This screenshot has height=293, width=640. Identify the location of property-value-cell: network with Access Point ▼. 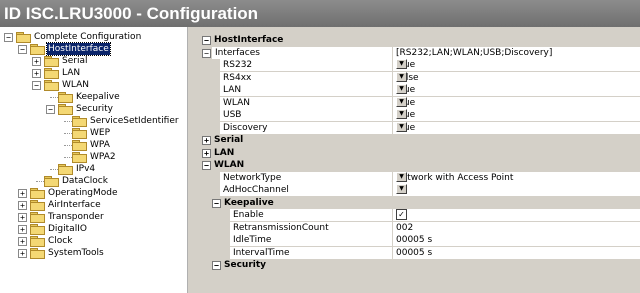
(516, 178).